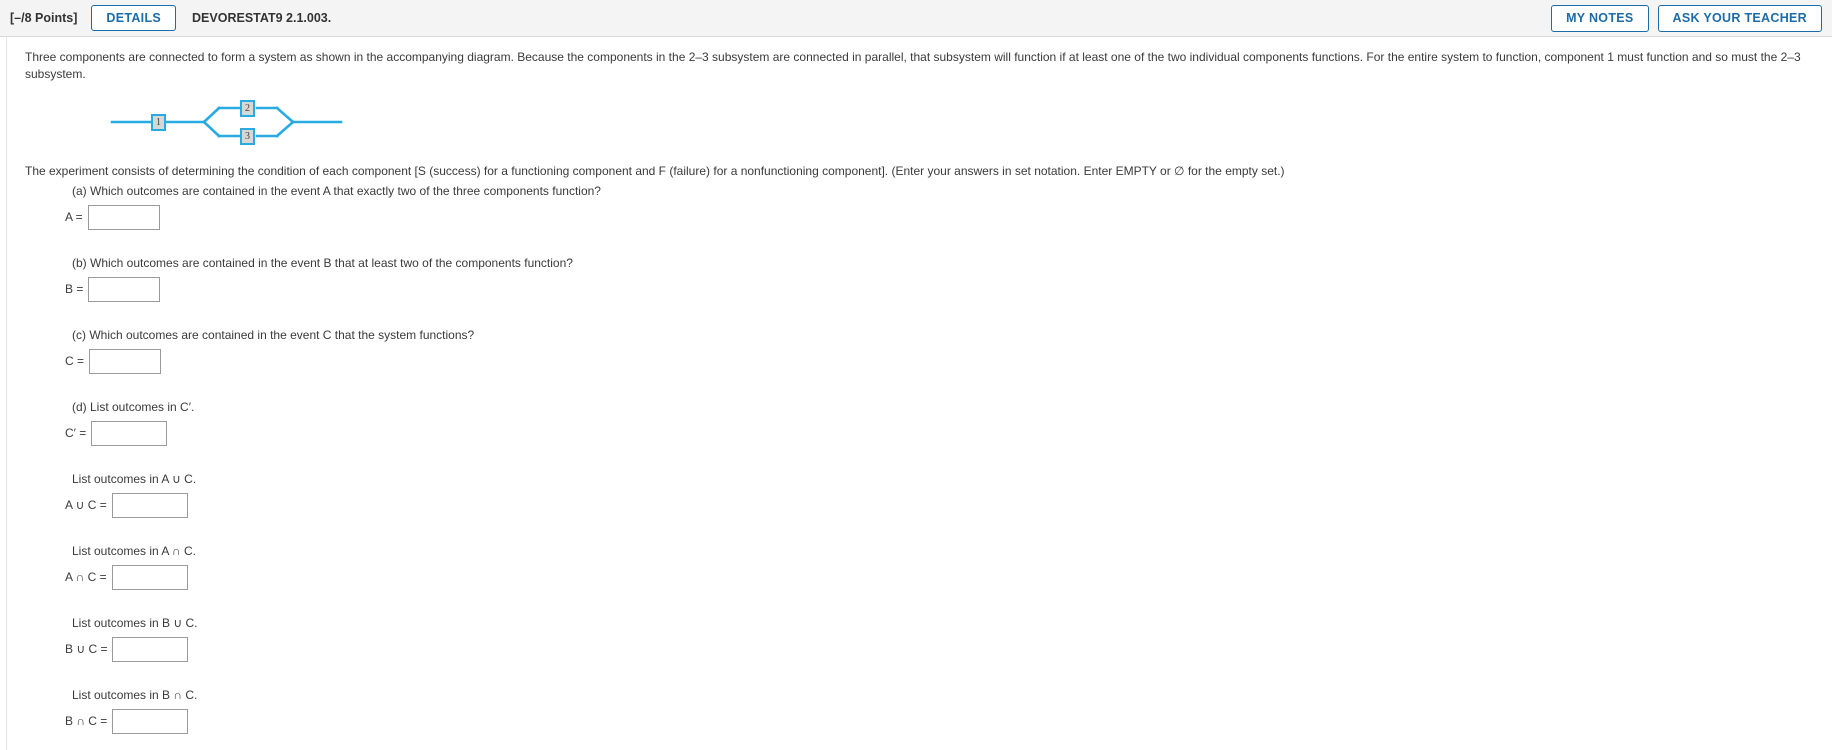 The width and height of the screenshot is (1832, 750). I want to click on wire-join-upper, so click(285, 114).